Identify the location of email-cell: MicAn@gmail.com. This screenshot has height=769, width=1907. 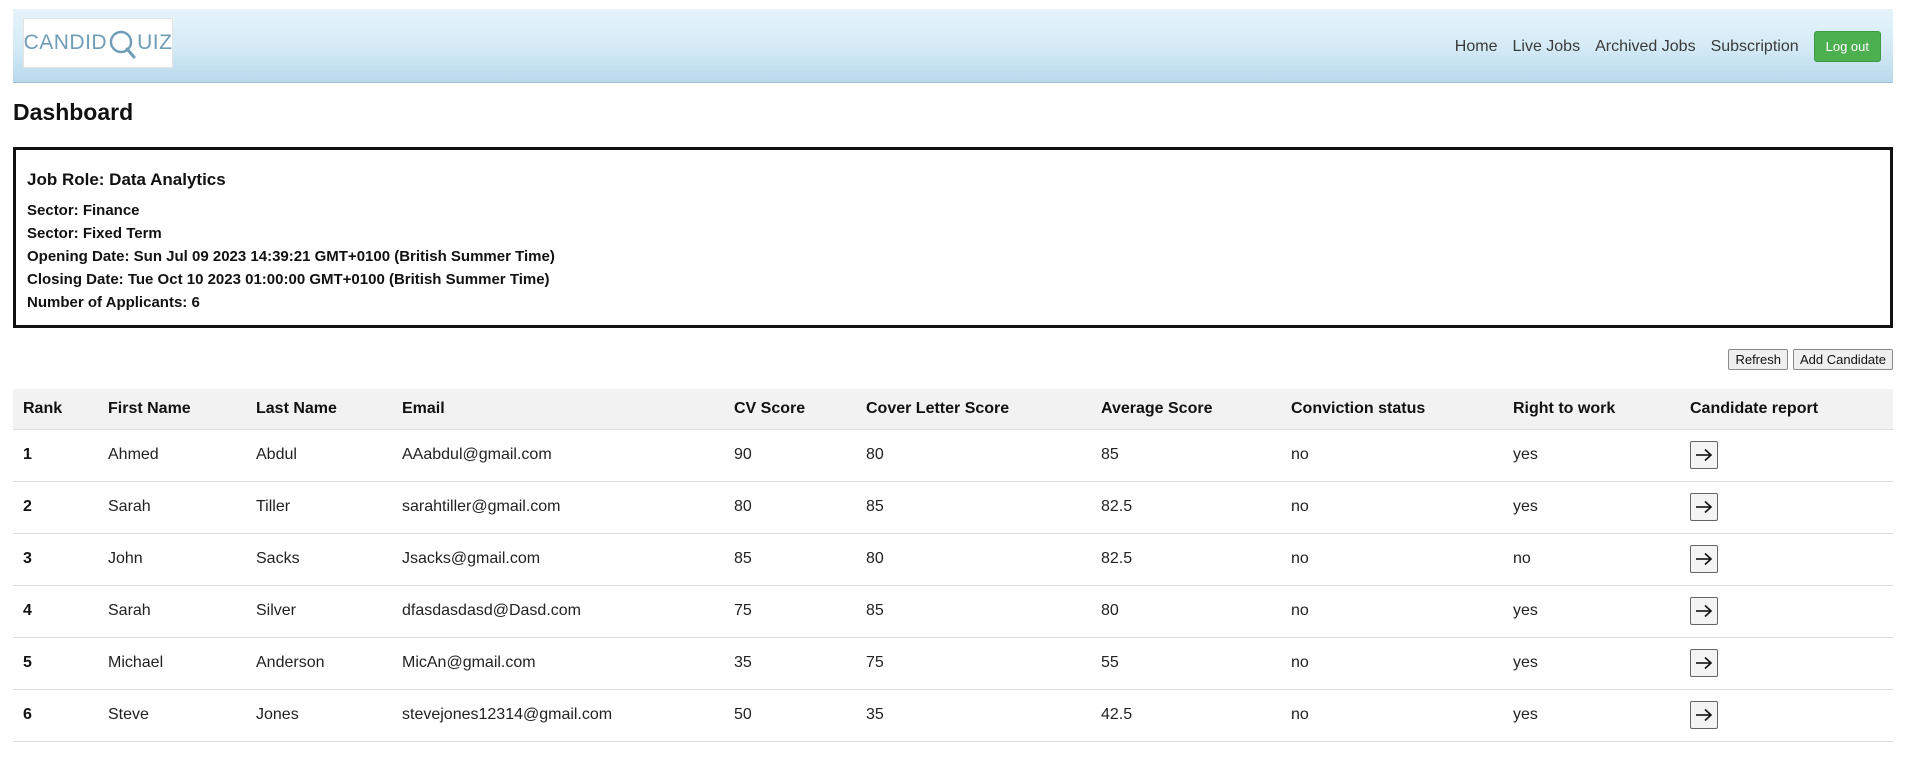
(558, 663).